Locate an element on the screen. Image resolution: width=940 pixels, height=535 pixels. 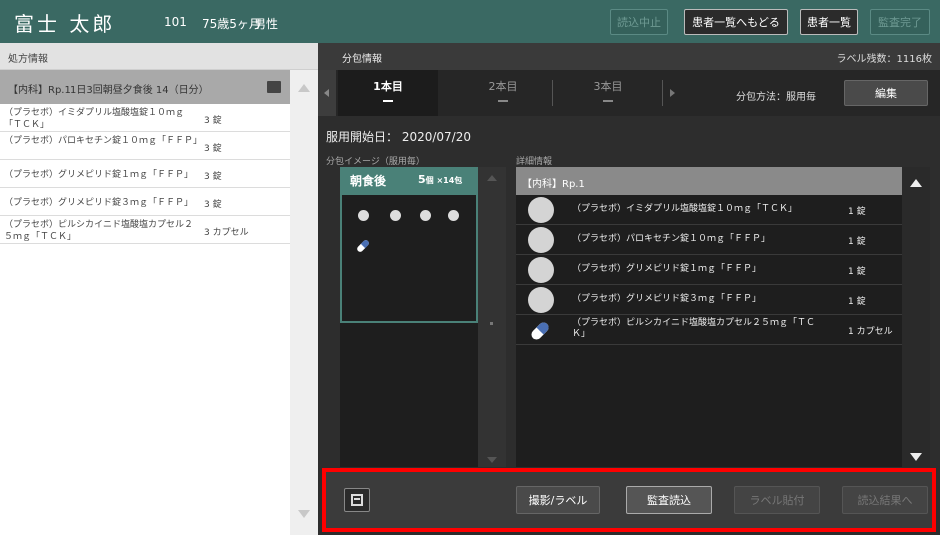
pack-count-main: 5 is located at coordinates (422, 179).